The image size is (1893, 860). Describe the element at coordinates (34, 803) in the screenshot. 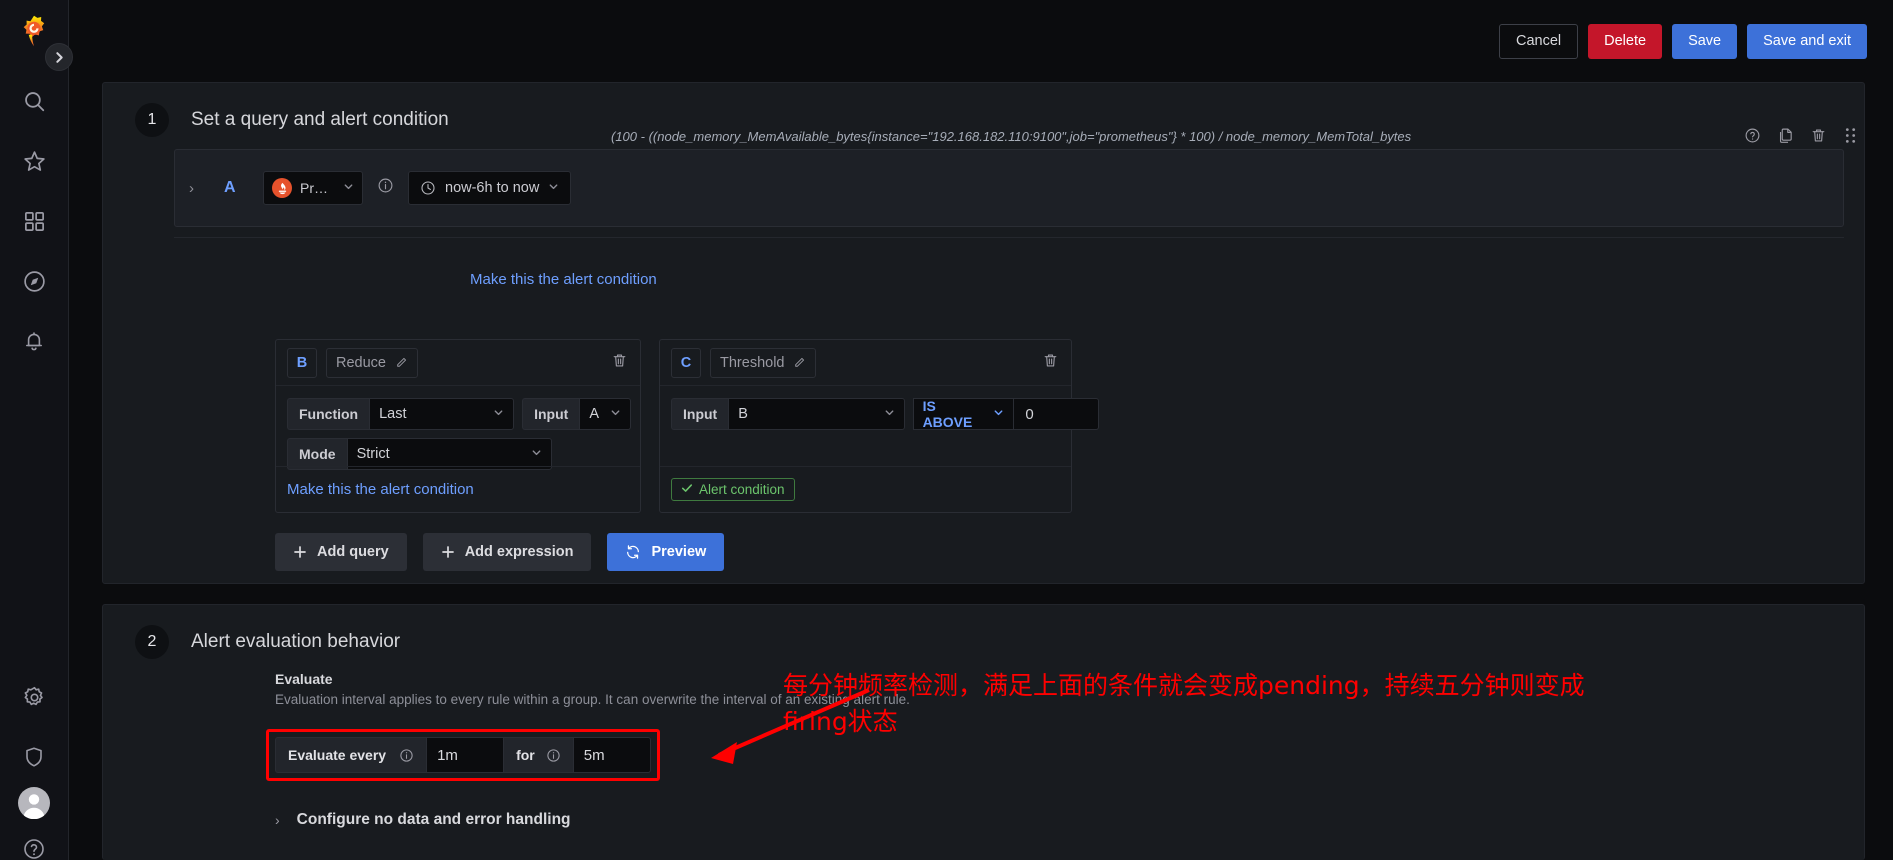

I see `avatar` at that location.